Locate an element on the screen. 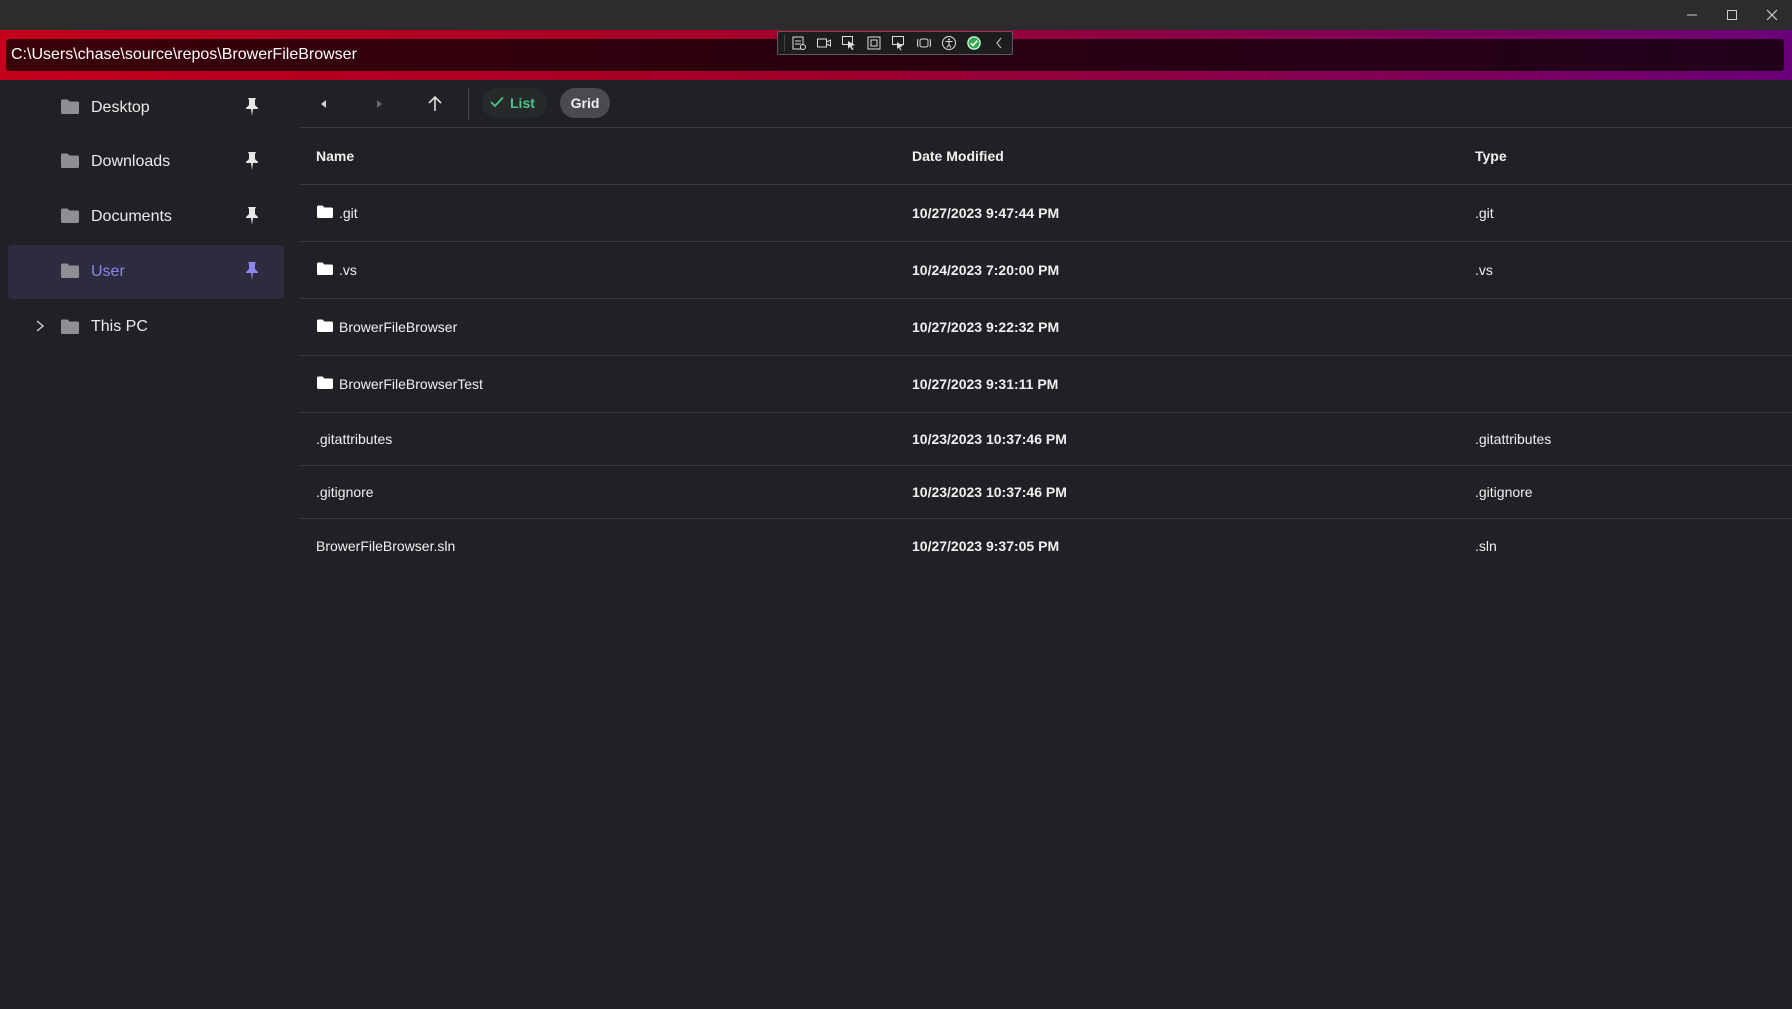 The image size is (1792, 1009). file-name: BrowerFileBrowserTest is located at coordinates (411, 384).